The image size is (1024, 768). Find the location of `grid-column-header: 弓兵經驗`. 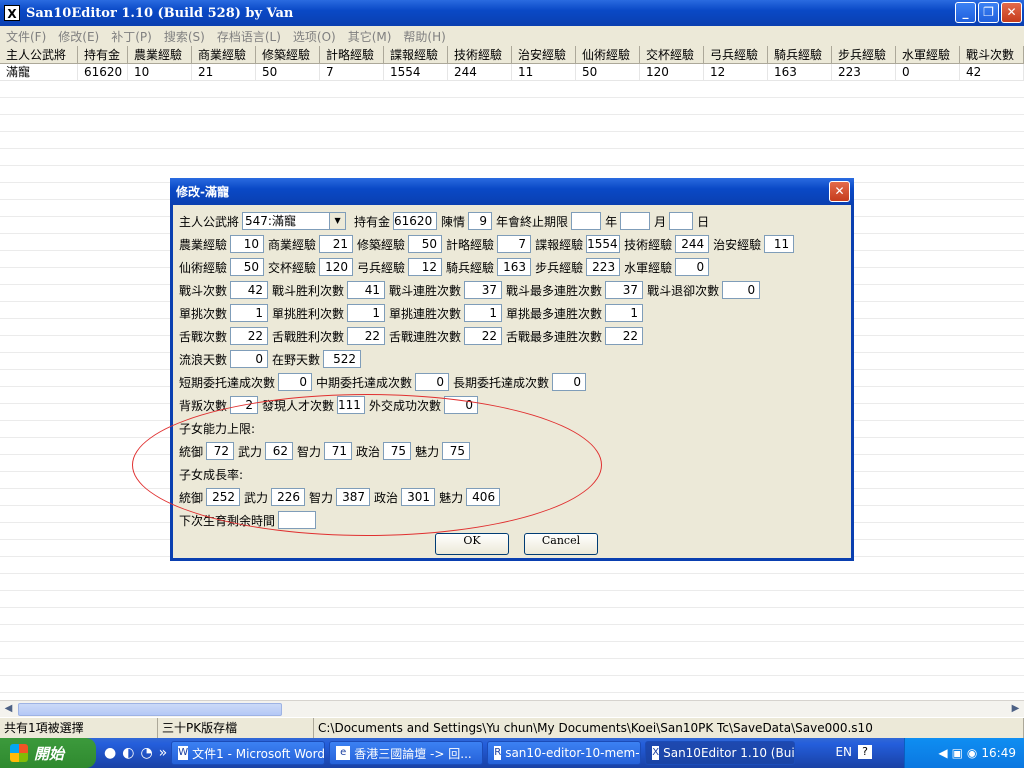

grid-column-header: 弓兵經驗 is located at coordinates (736, 54).